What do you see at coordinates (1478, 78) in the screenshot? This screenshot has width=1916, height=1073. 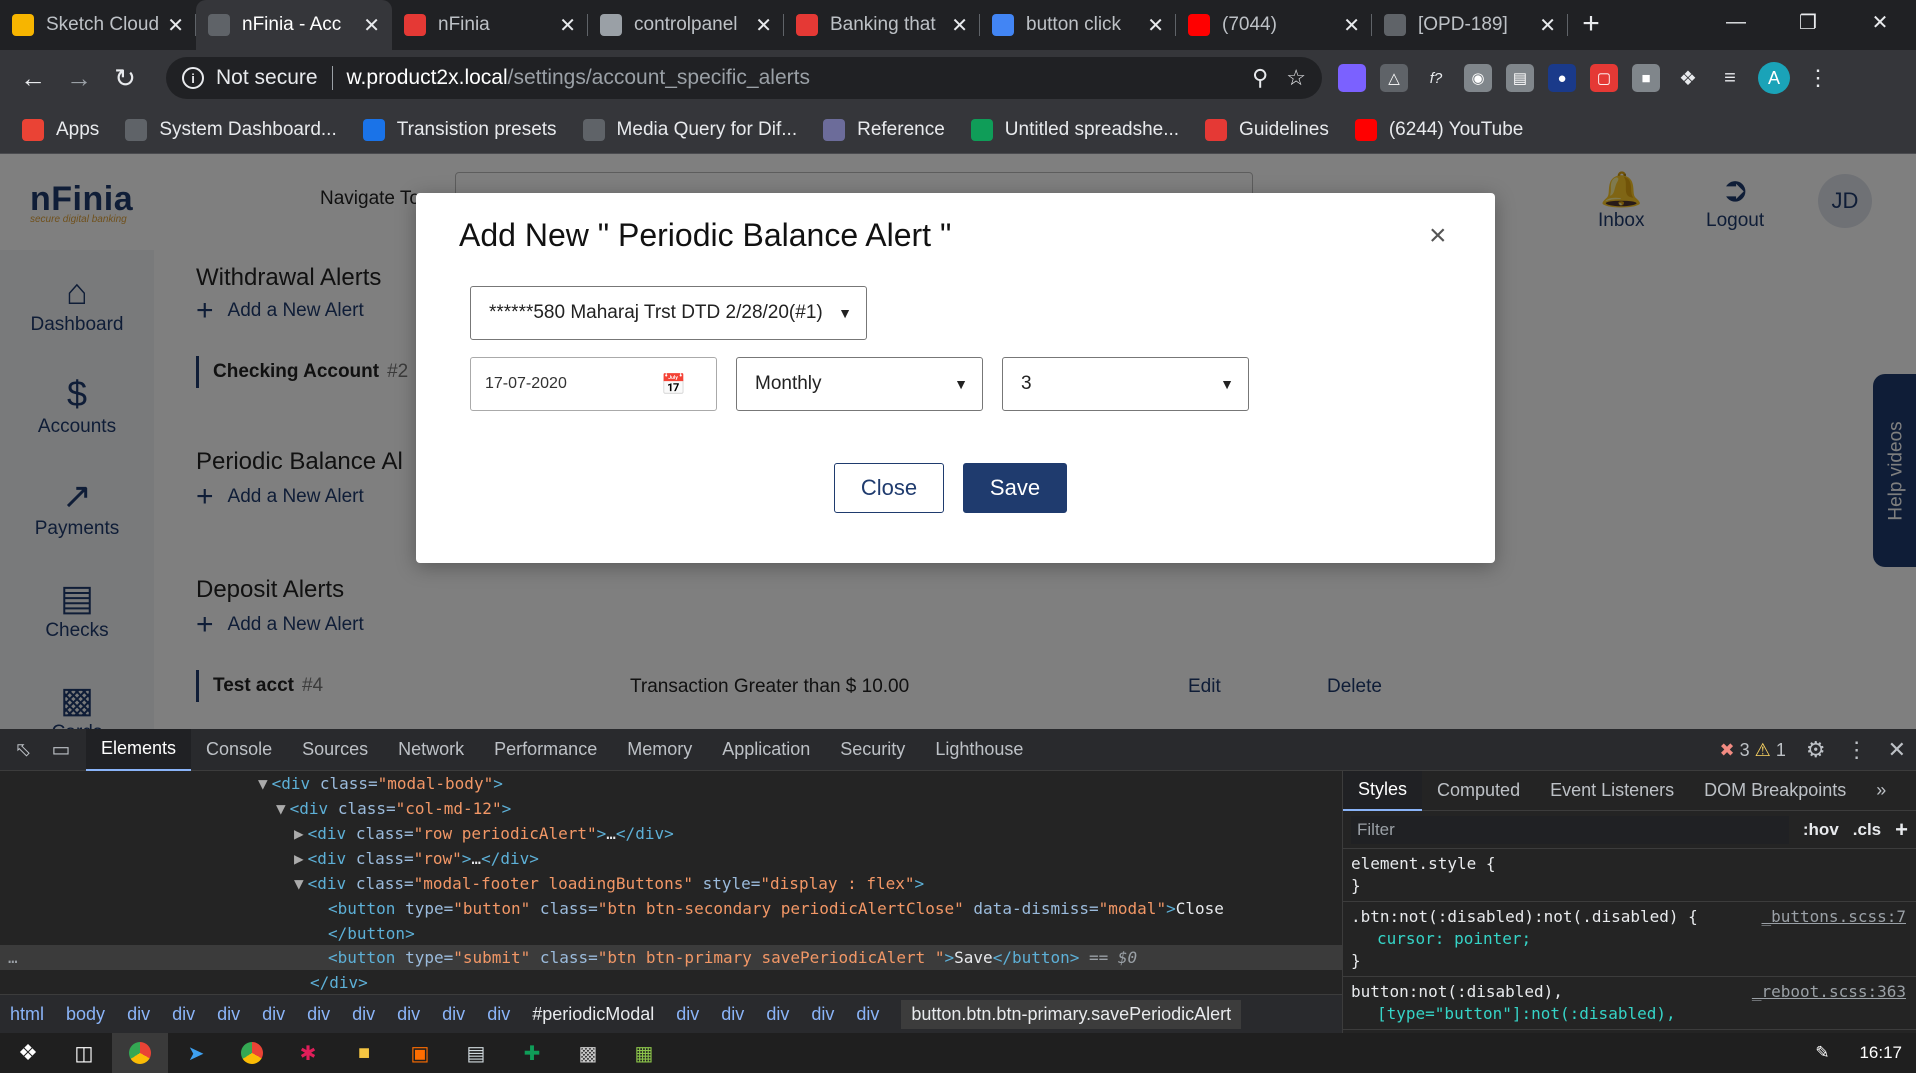 I see `camera-icon: ◉` at bounding box center [1478, 78].